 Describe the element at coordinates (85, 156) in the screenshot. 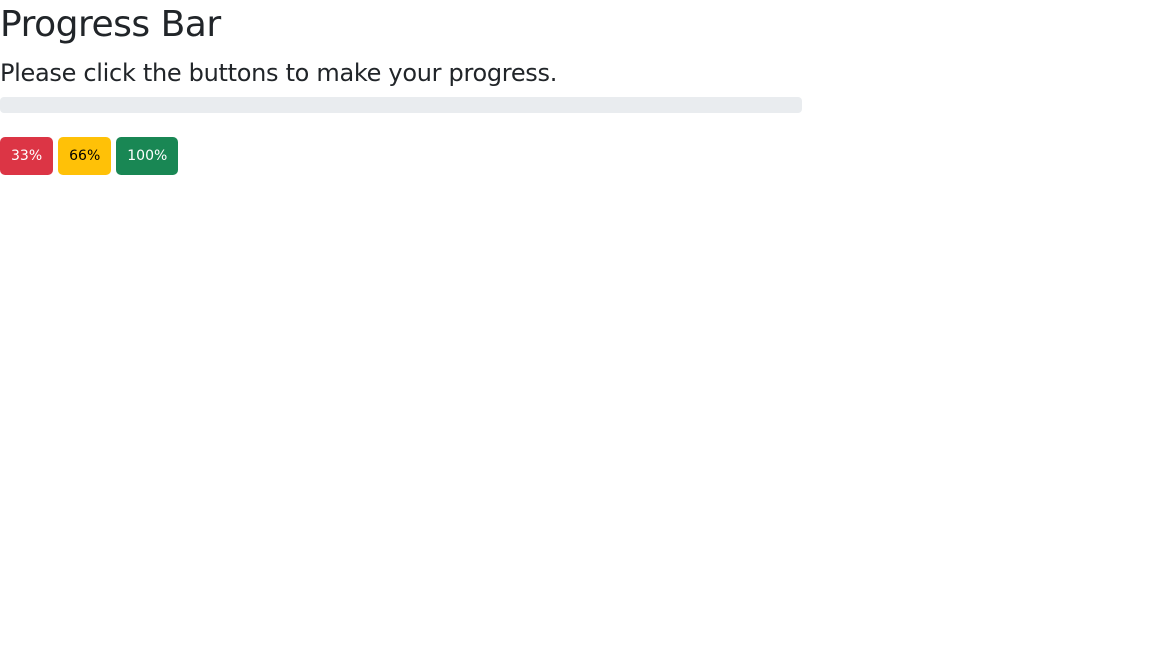

I see `progress-66-button: 66%` at that location.